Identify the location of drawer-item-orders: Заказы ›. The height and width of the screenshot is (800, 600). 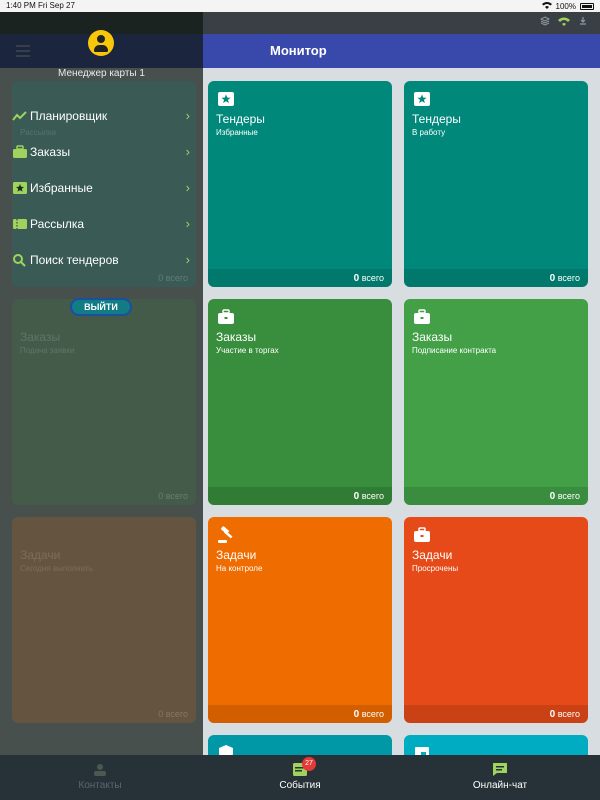
(103, 153).